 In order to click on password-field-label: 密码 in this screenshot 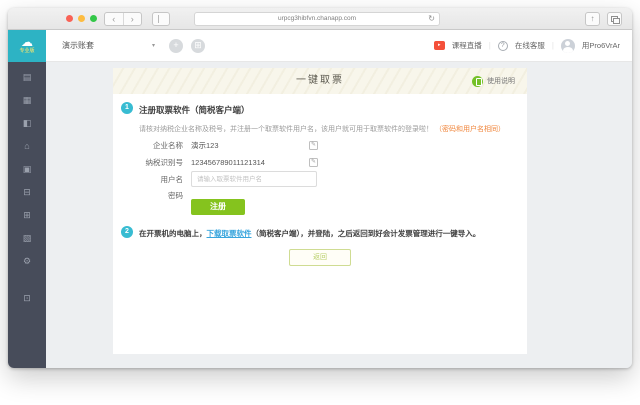, I will do `click(175, 195)`.